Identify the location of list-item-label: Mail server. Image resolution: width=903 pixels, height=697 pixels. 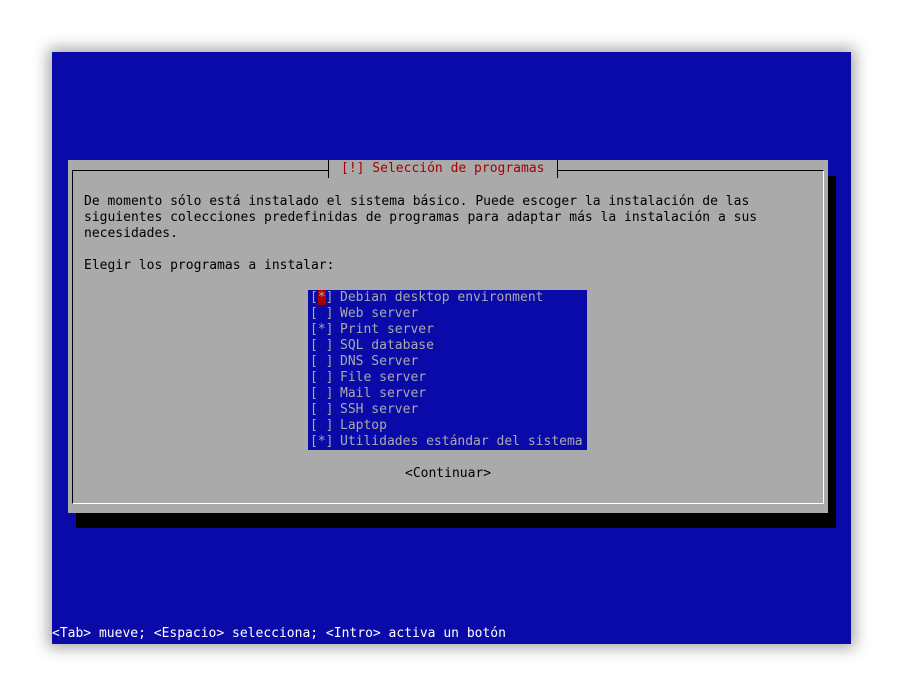
(383, 393).